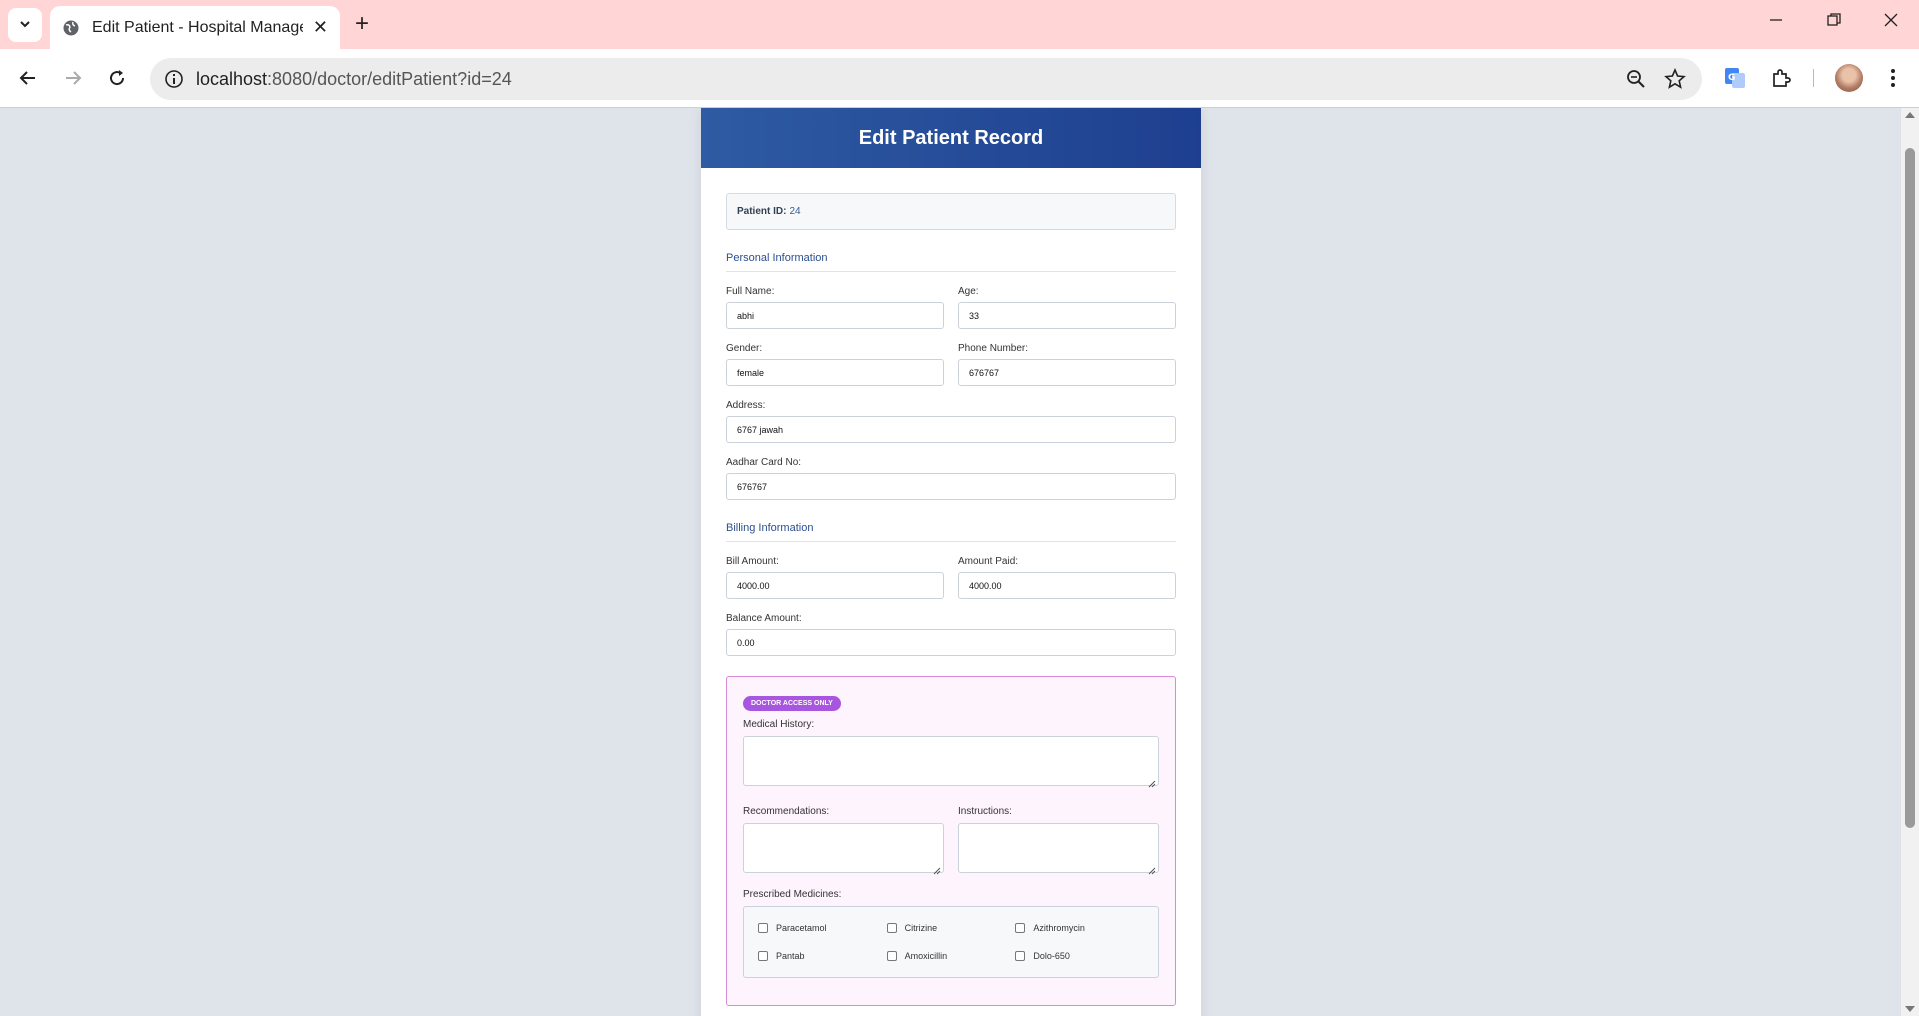 The width and height of the screenshot is (1919, 1016). Describe the element at coordinates (117, 78) in the screenshot. I see `reload-icon` at that location.